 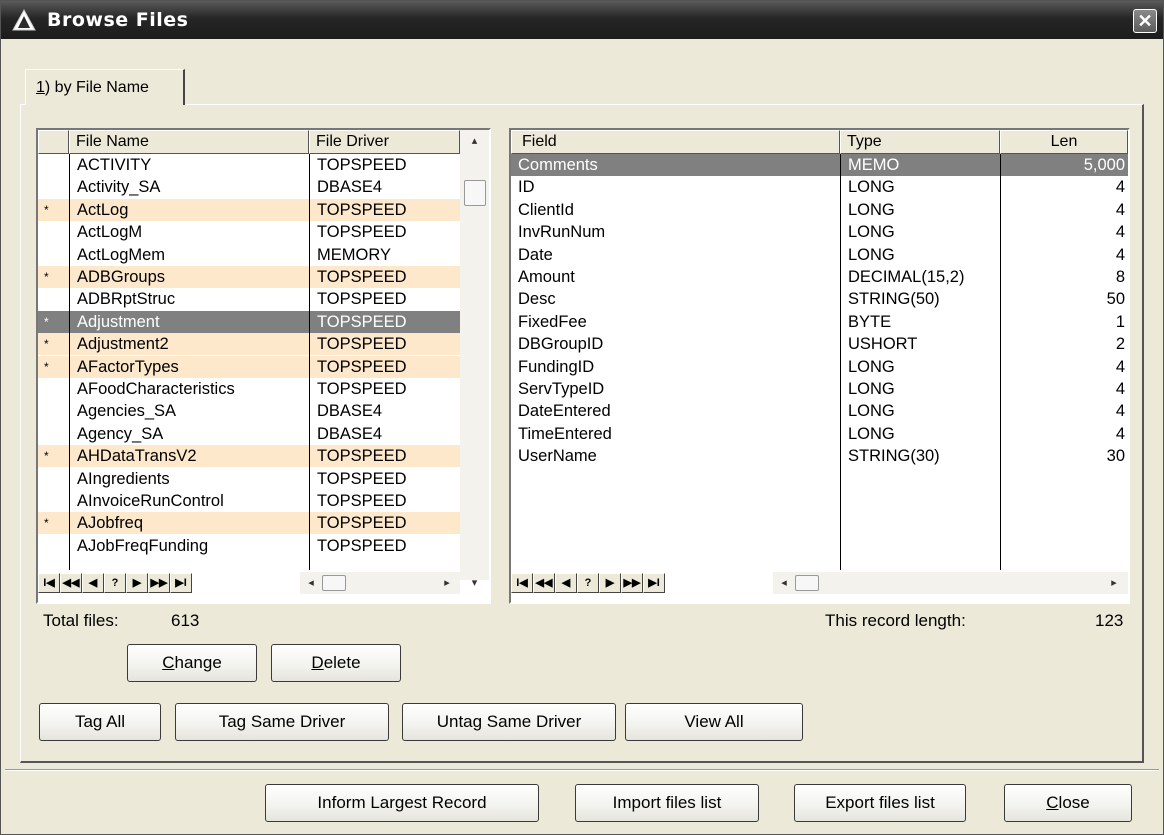 I want to click on table-row: TimeEntered LONG 4, so click(x=819, y=434).